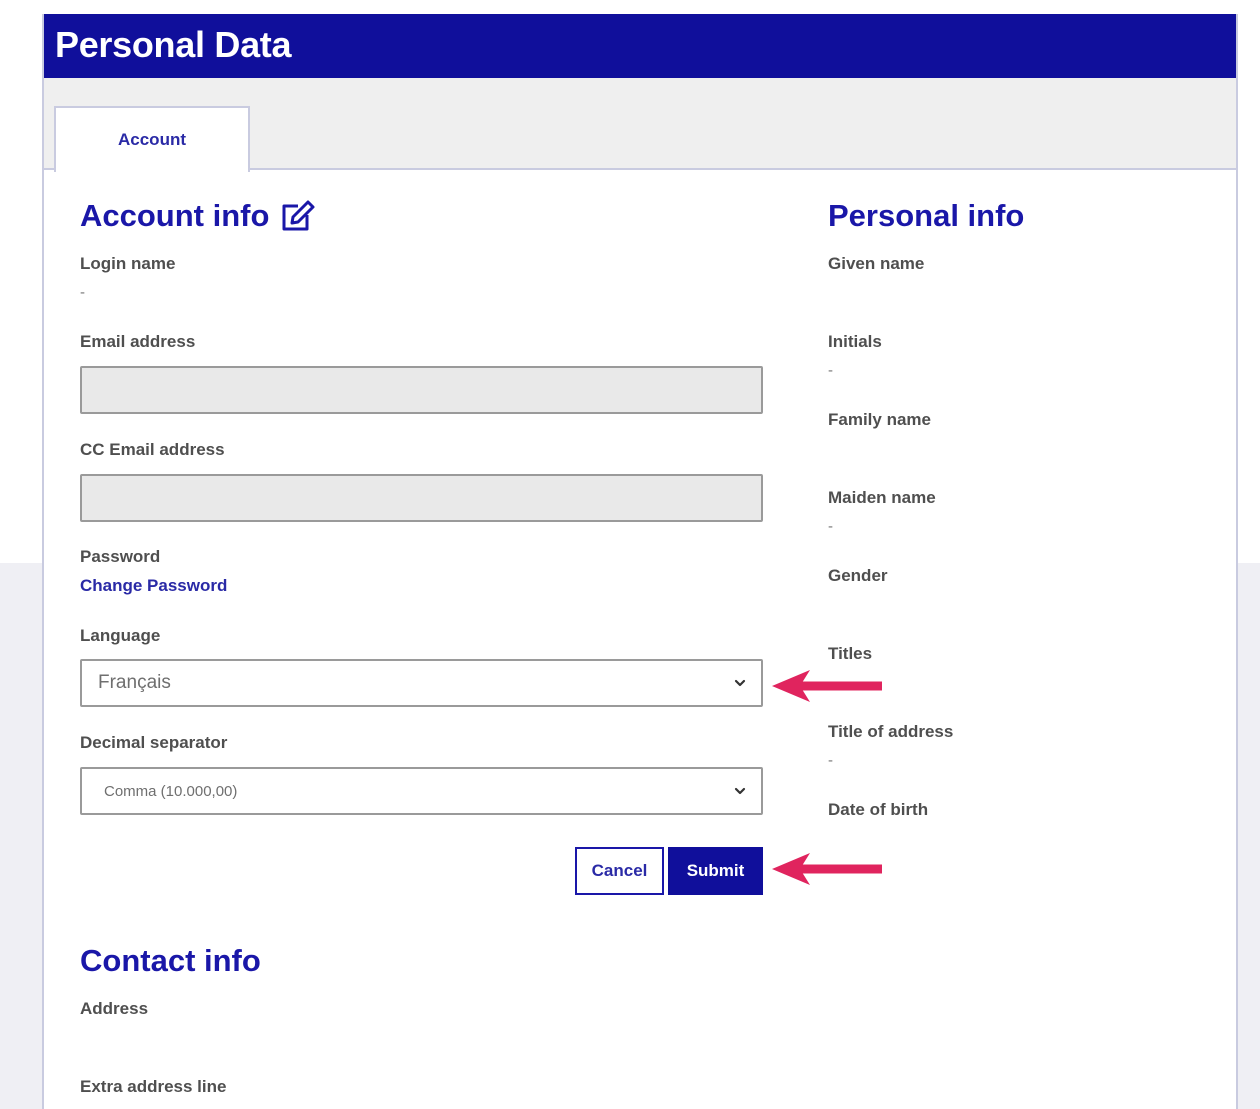  Describe the element at coordinates (120, 556) in the screenshot. I see `password-label: Password` at that location.